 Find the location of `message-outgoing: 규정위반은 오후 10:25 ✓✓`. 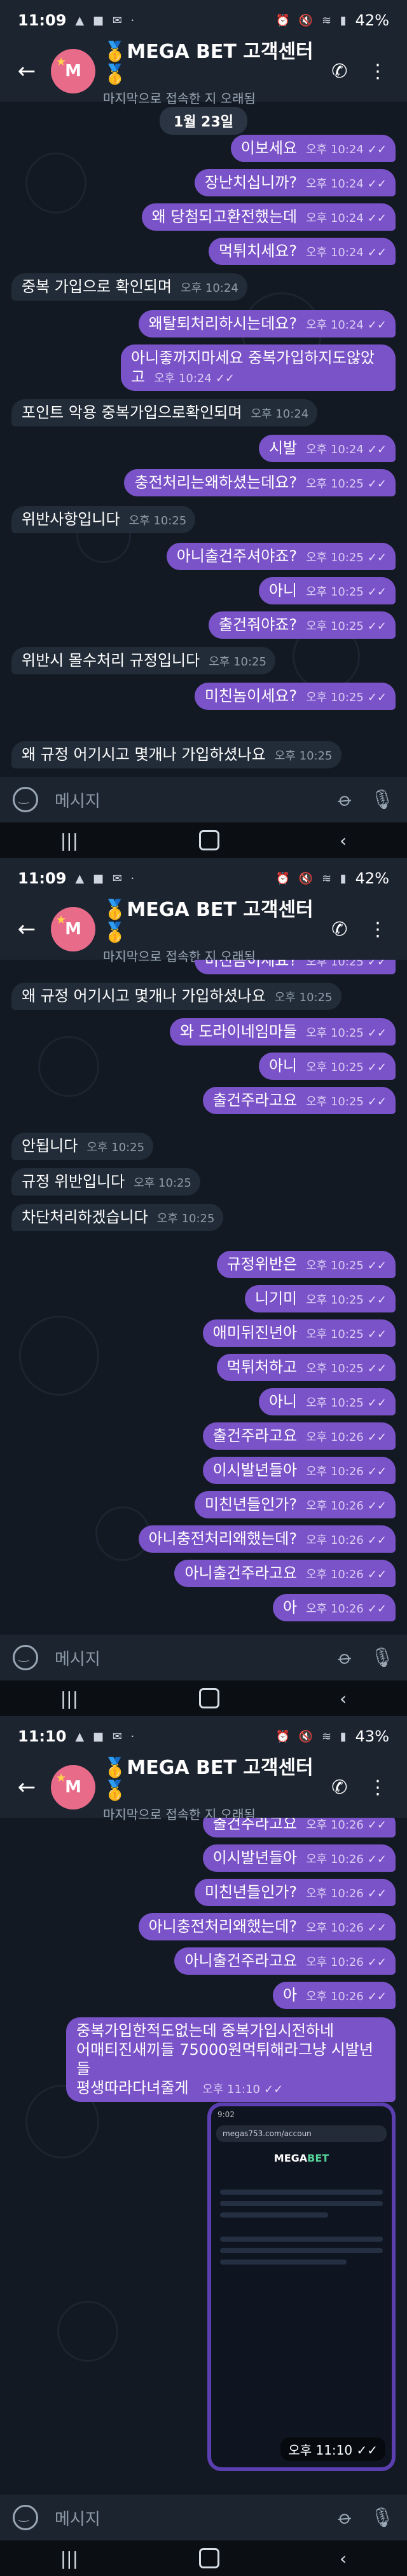

message-outgoing: 규정위반은 오후 10:25 ✓✓ is located at coordinates (306, 1264).